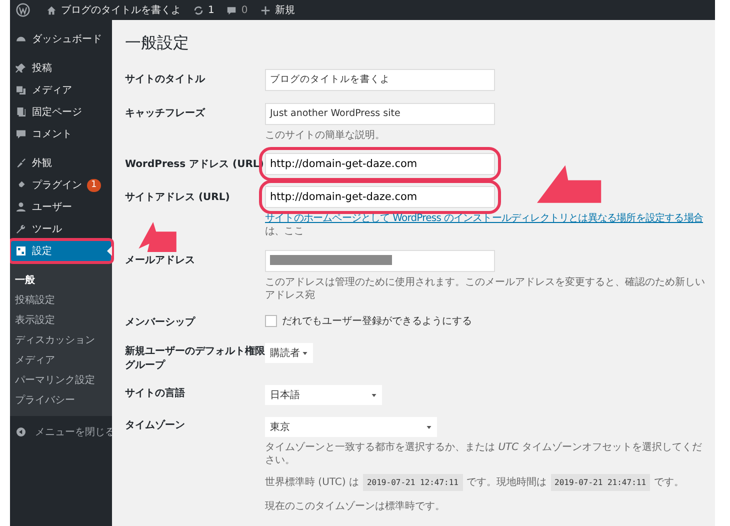 This screenshot has height=526, width=730. What do you see at coordinates (506, 482) in the screenshot?
I see `local-label: です。現地時間は` at bounding box center [506, 482].